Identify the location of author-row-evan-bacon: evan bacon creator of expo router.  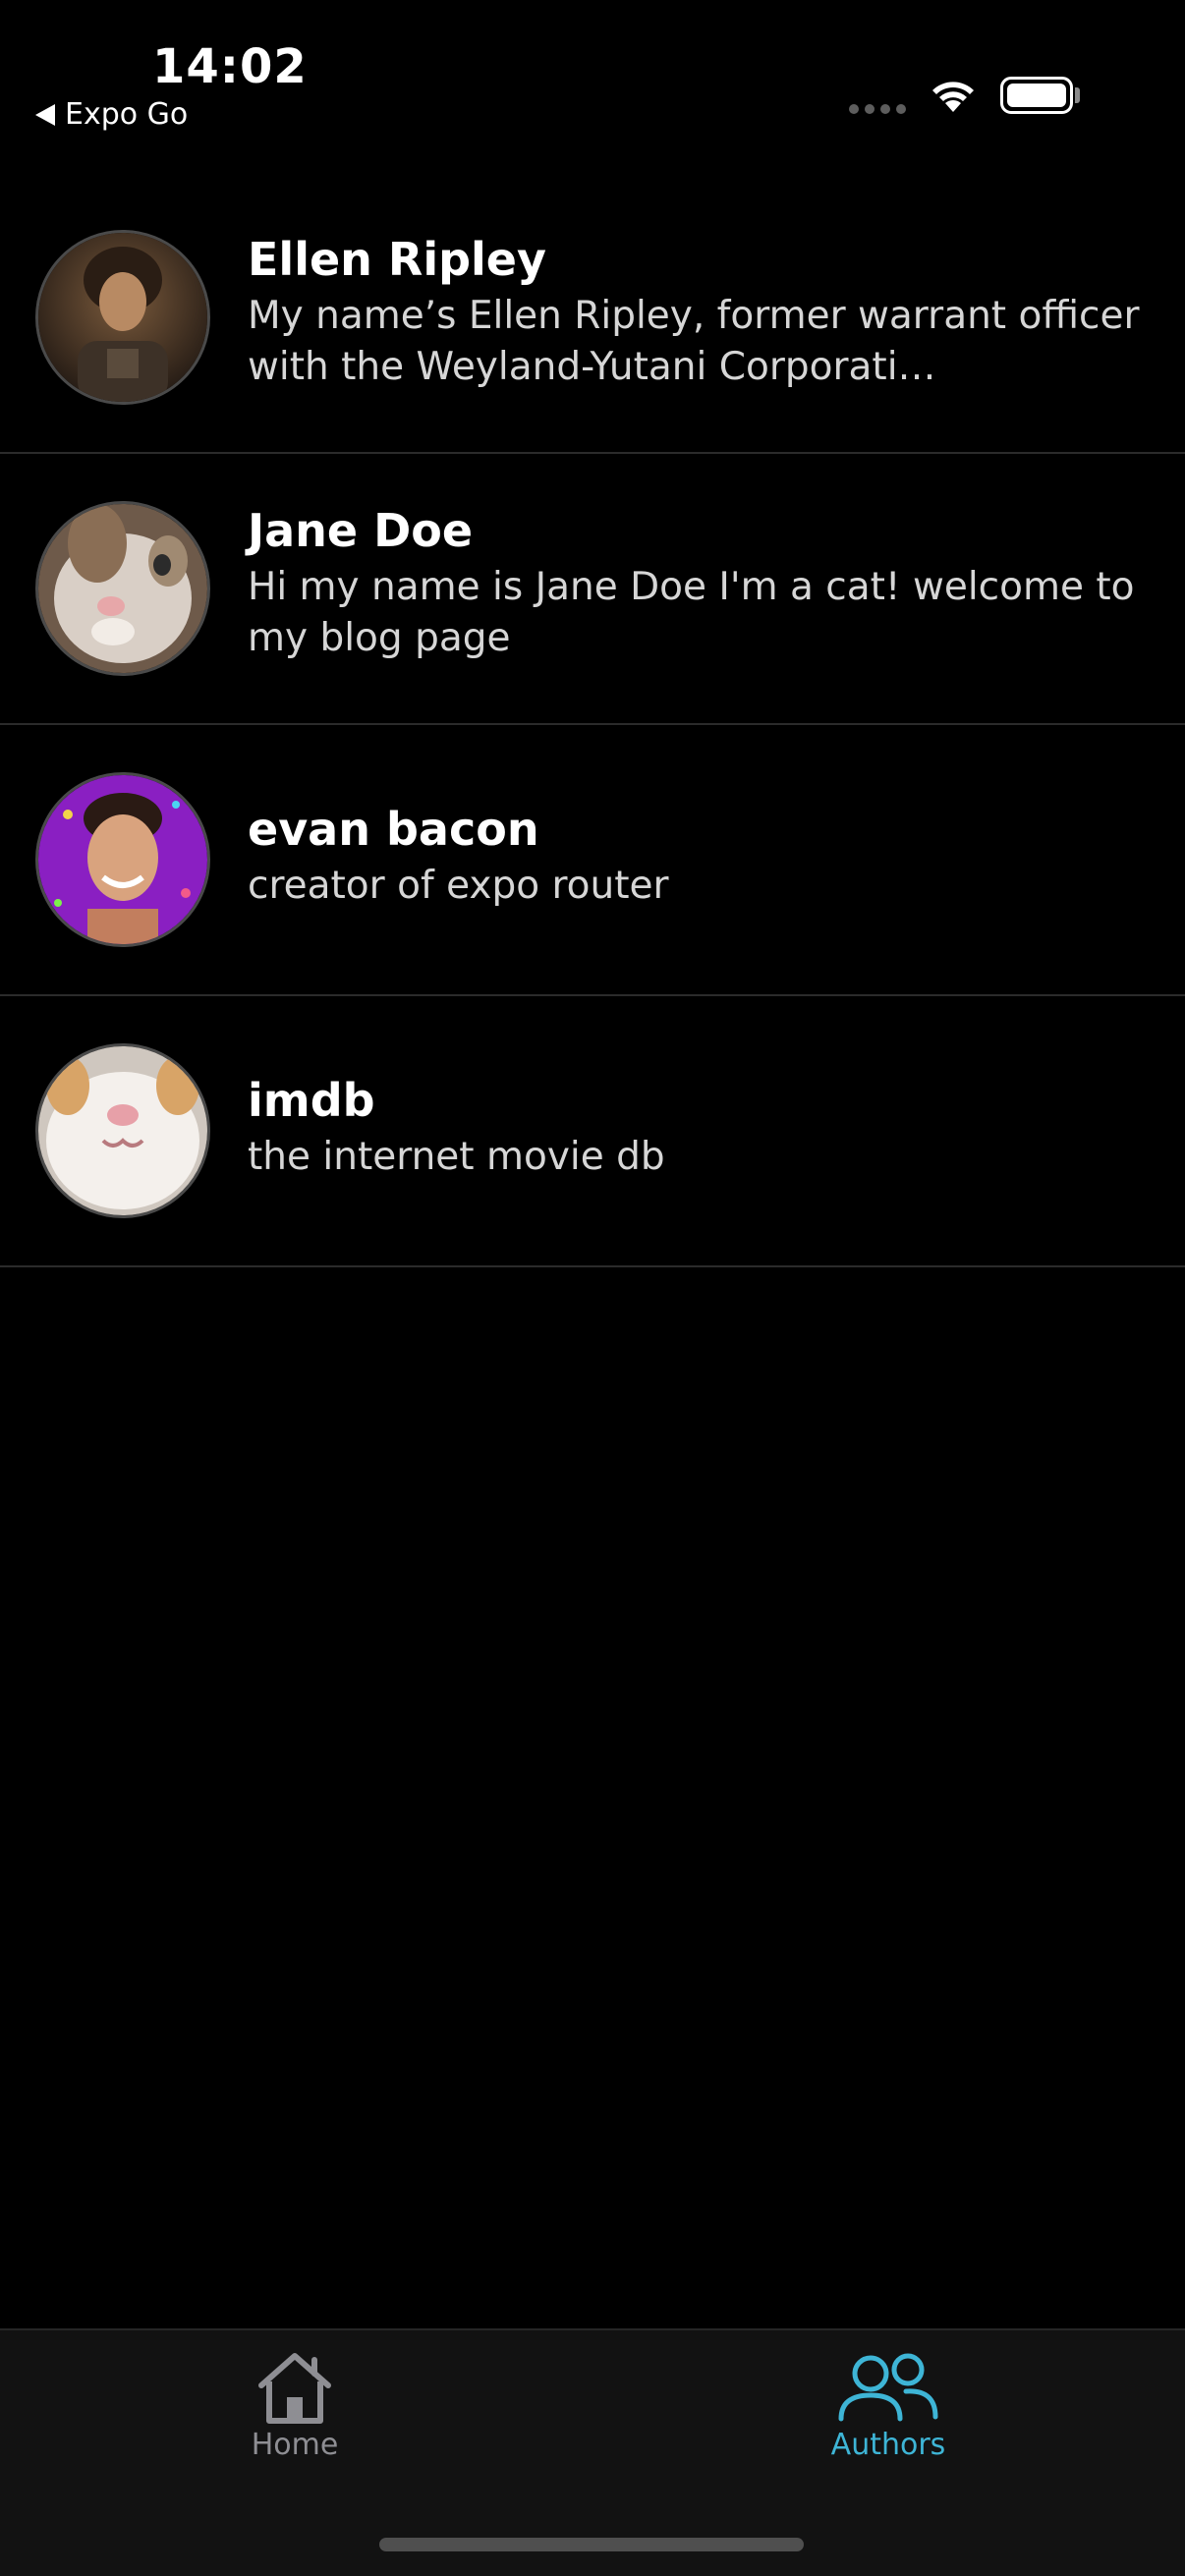
(592, 860).